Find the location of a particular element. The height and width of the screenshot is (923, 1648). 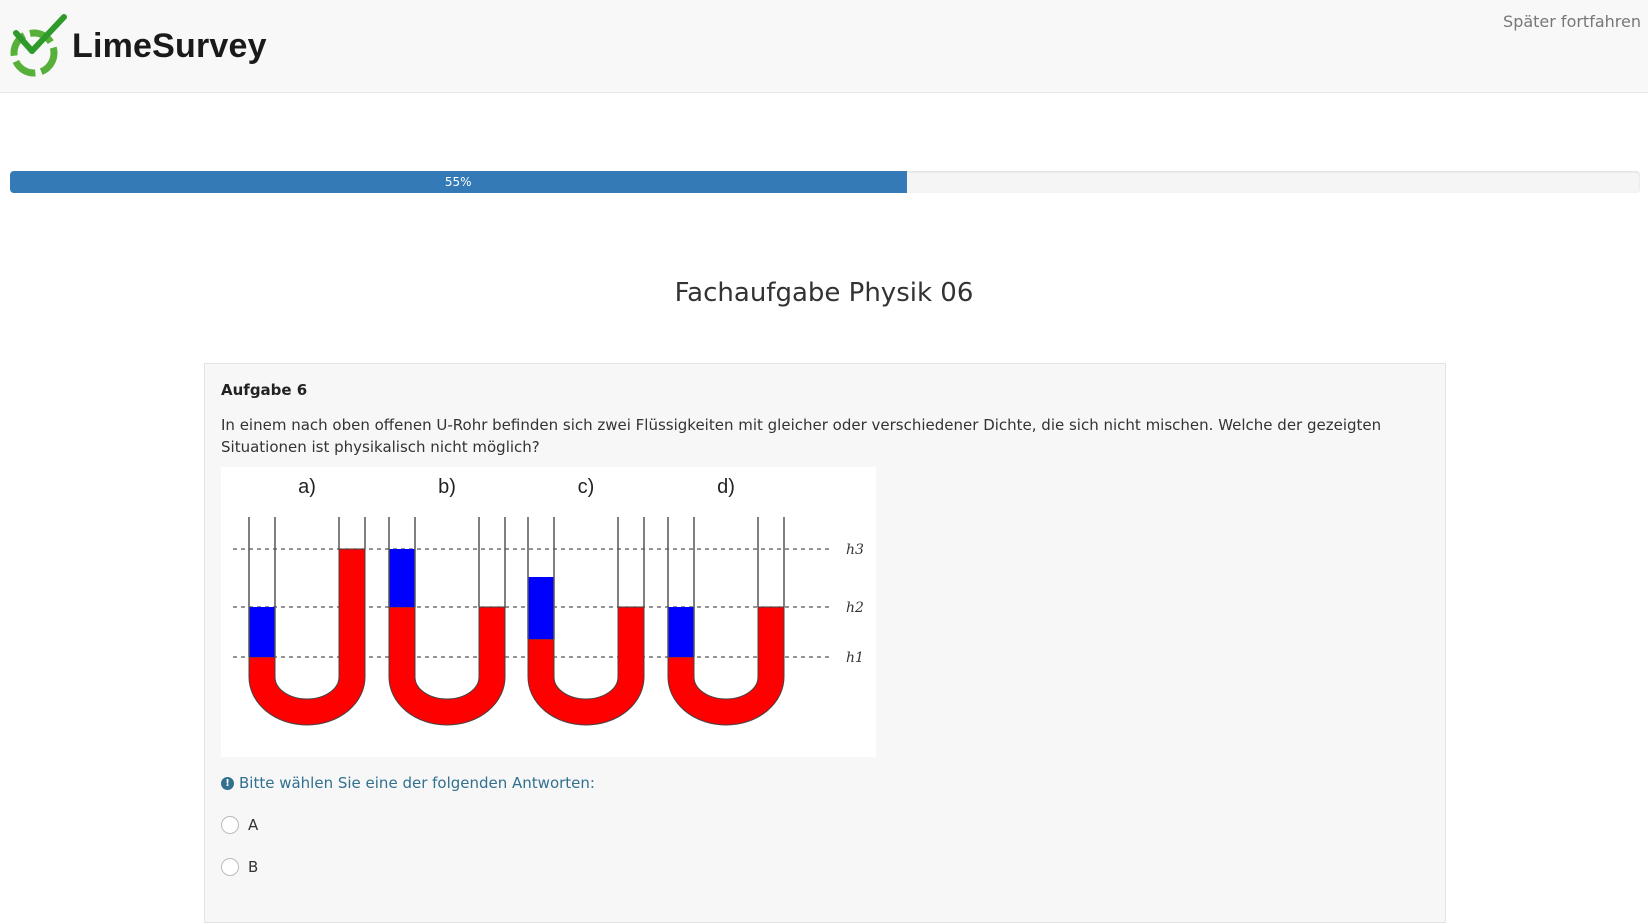

level-label-h2: h2 is located at coordinates (855, 608).